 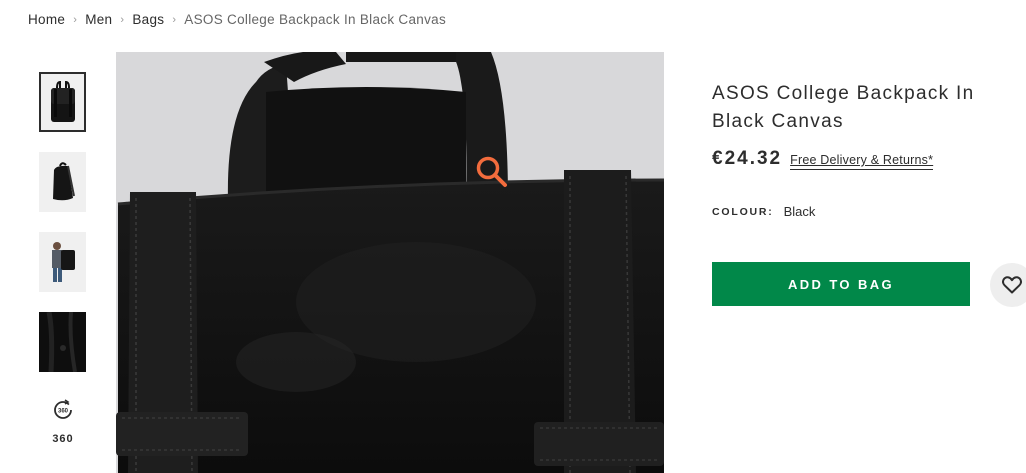 I want to click on colour-row: COLOUR: Black, so click(x=862, y=211).